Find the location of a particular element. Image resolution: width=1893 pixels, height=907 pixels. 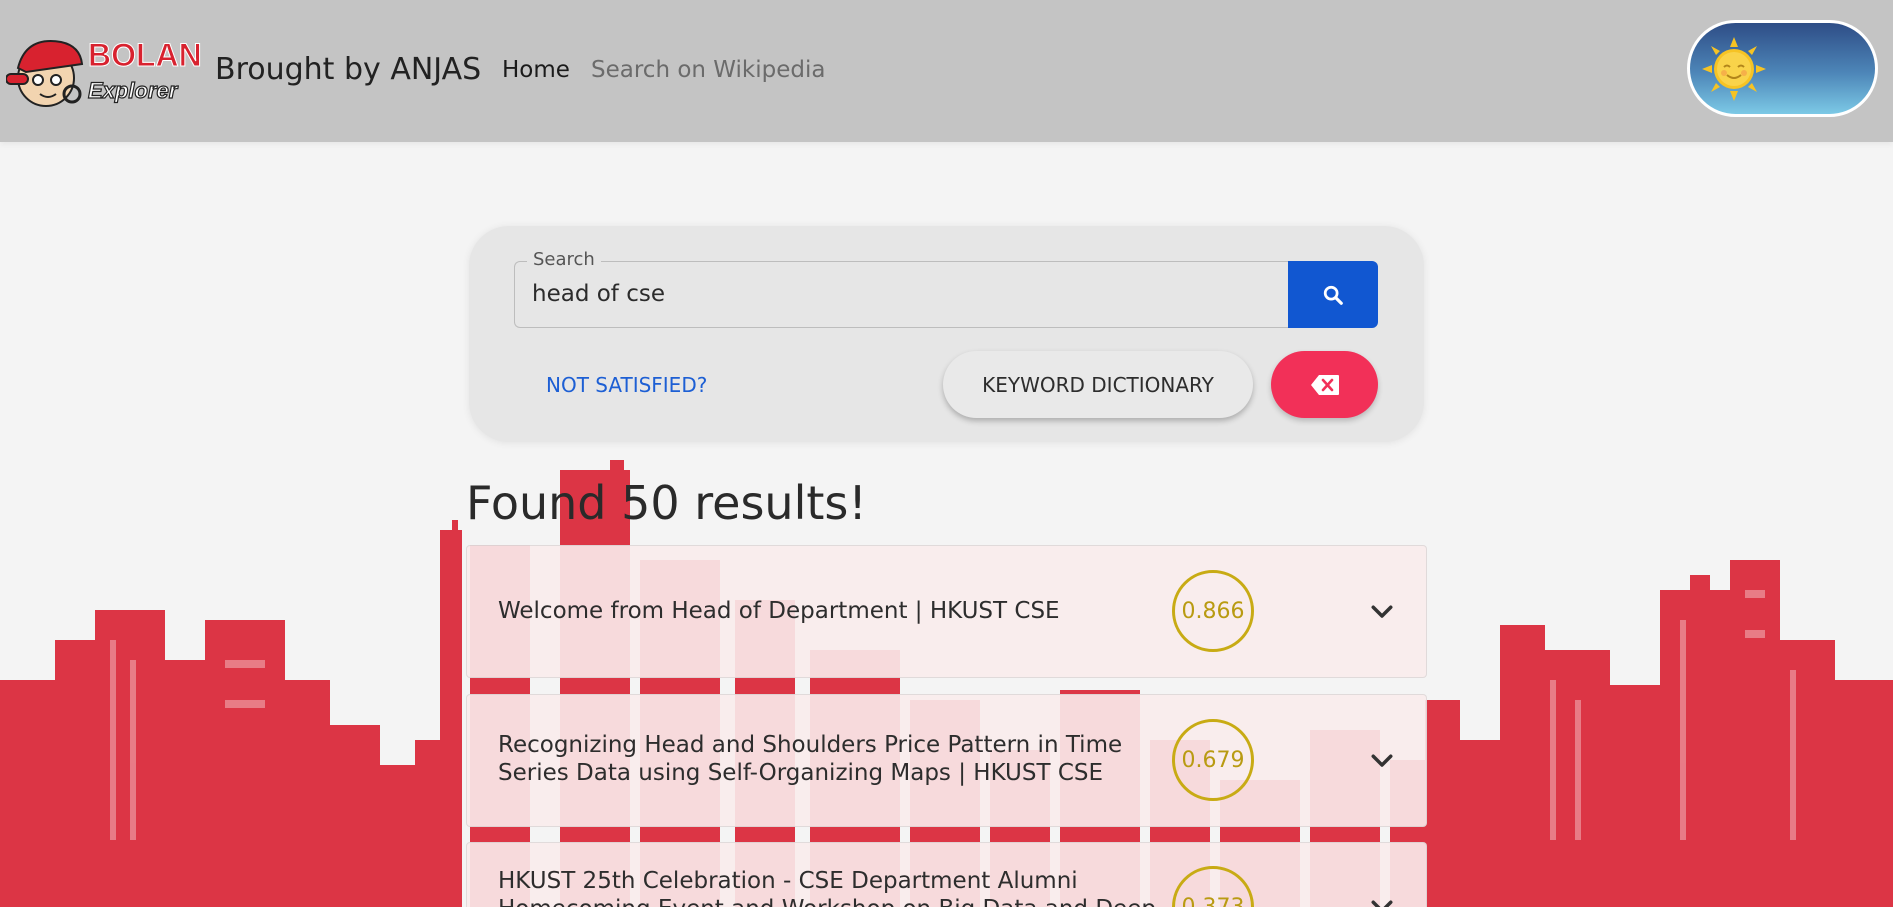

logo-text-top: BOLANG is located at coordinates (145, 55).